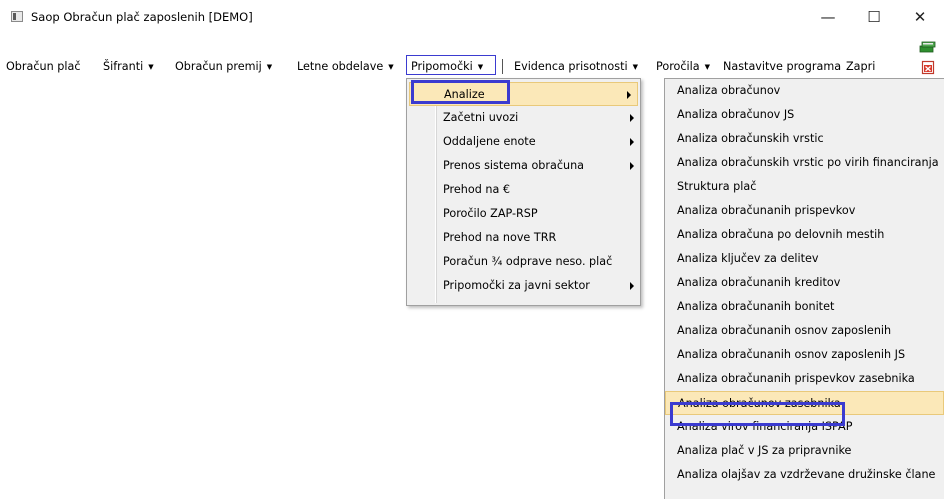 The width and height of the screenshot is (944, 499). Describe the element at coordinates (757, 414) in the screenshot. I see `zasebnika-selection-frame` at that location.